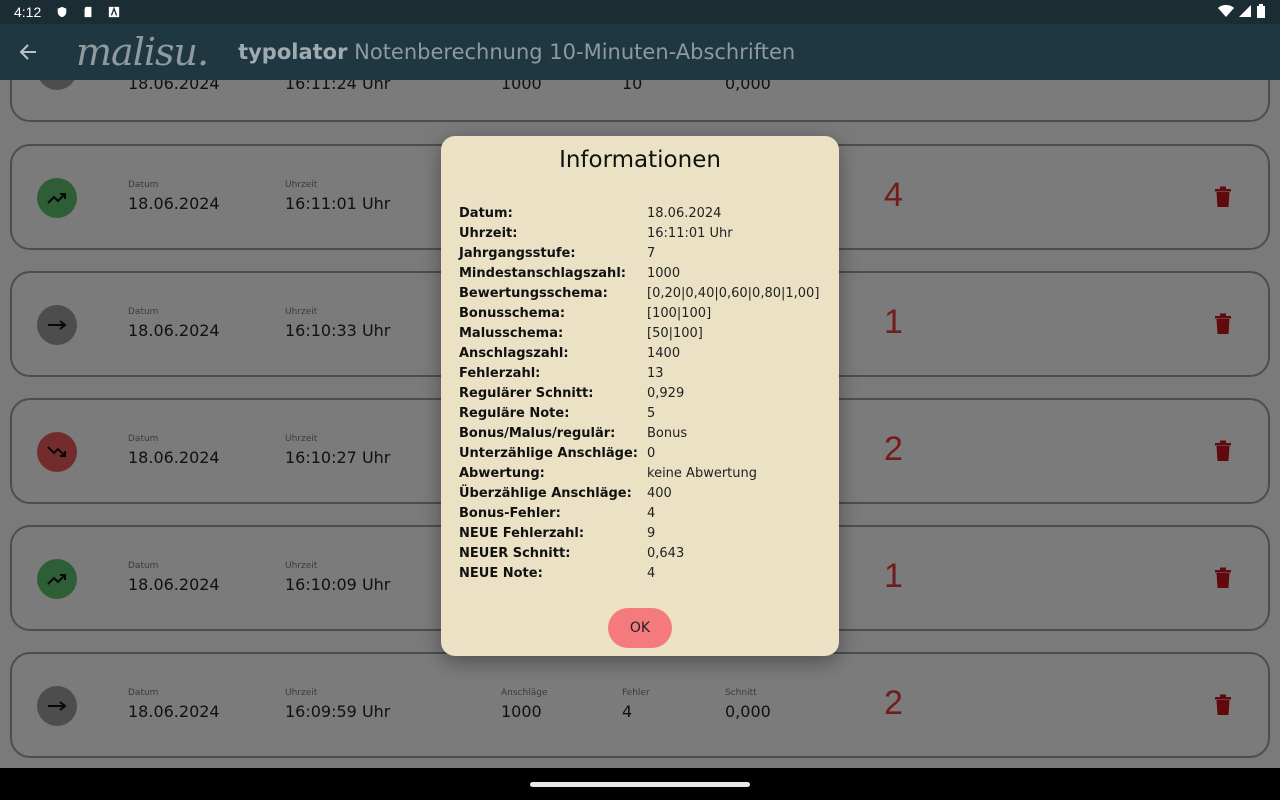  What do you see at coordinates (640, 12) in the screenshot?
I see `status-bar: 4:12` at bounding box center [640, 12].